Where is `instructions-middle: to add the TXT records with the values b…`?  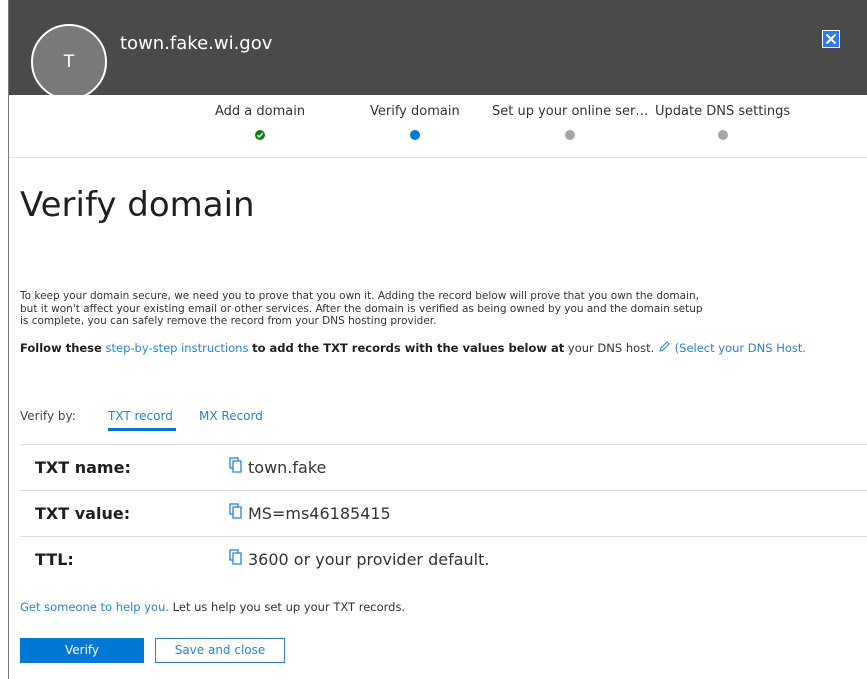
instructions-middle: to add the TXT records with the values b… is located at coordinates (408, 348).